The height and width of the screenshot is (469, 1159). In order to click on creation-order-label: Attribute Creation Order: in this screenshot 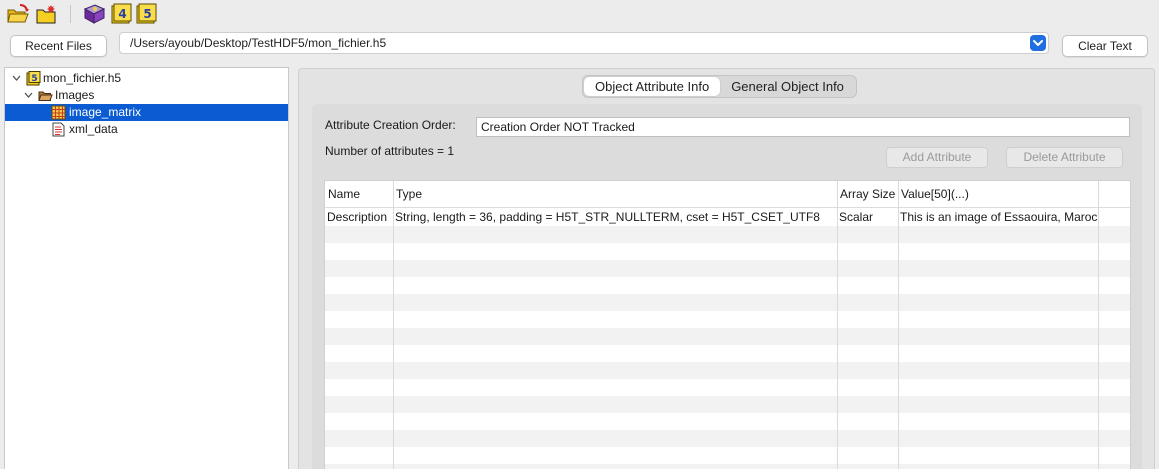, I will do `click(390, 125)`.